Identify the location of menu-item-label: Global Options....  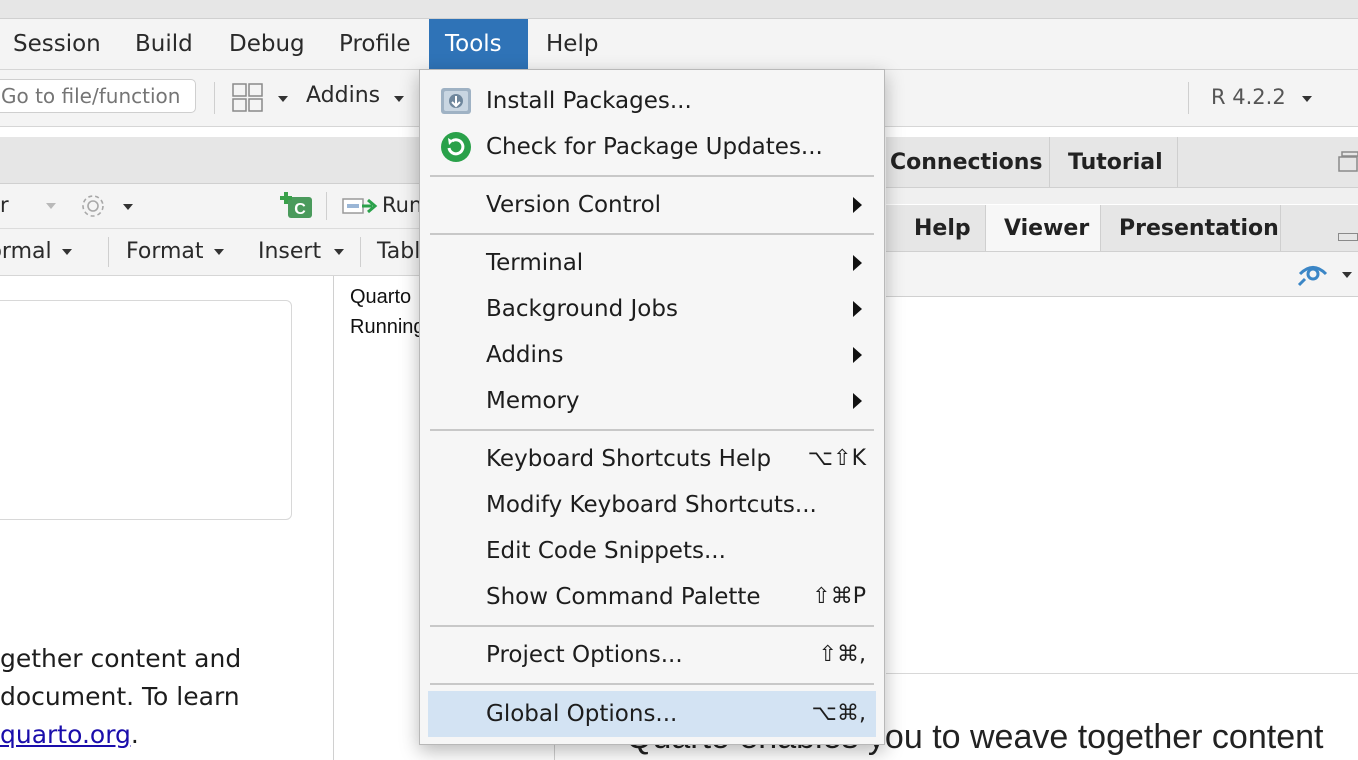
(582, 714).